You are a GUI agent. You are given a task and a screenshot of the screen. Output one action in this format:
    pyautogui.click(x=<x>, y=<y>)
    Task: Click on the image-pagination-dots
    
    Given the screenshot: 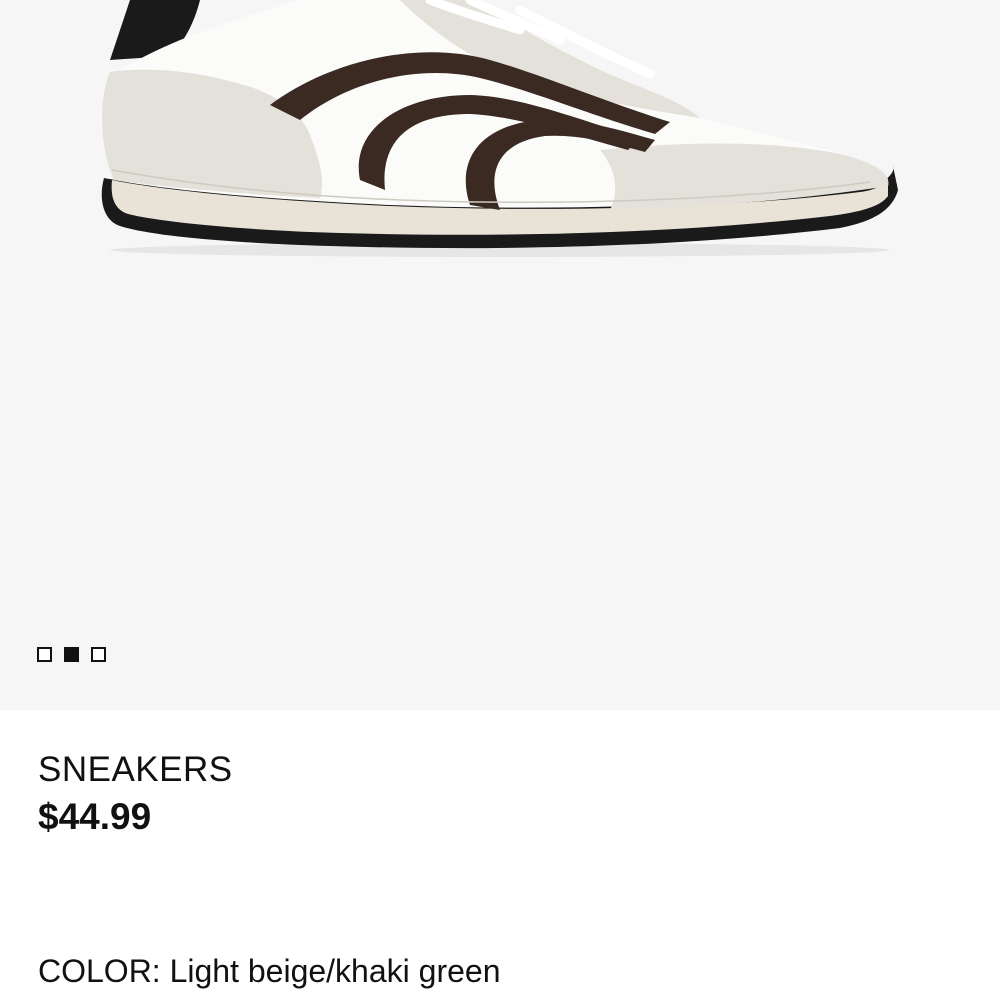 What is the action you would take?
    pyautogui.click(x=71, y=654)
    